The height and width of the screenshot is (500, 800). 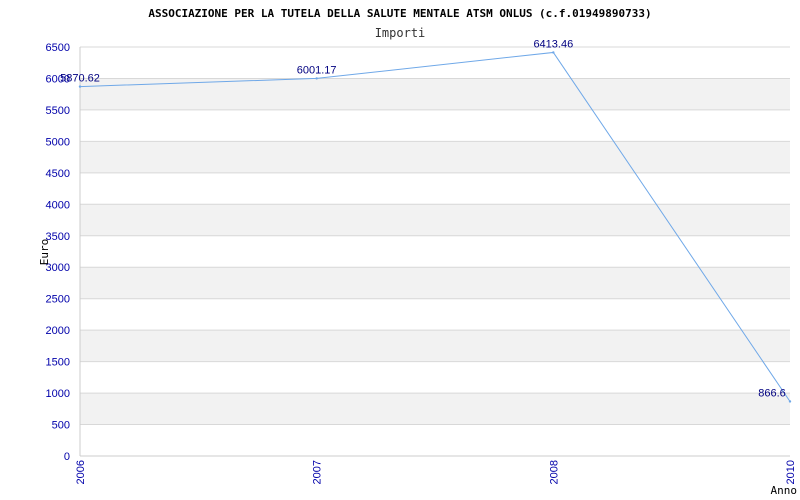 I want to click on x-tick-label: 2006, so click(x=81, y=472).